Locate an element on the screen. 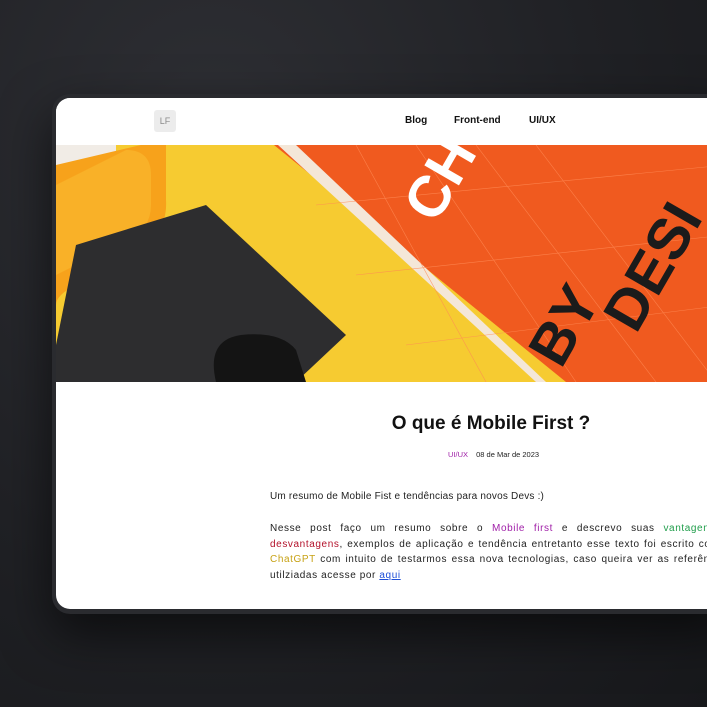  post-date: 08 de Mar de 2023 is located at coordinates (508, 454).